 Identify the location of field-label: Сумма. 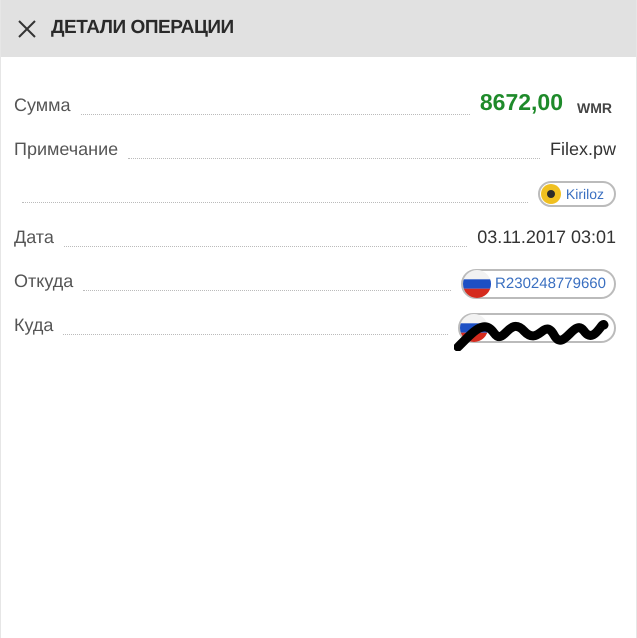
(42, 105).